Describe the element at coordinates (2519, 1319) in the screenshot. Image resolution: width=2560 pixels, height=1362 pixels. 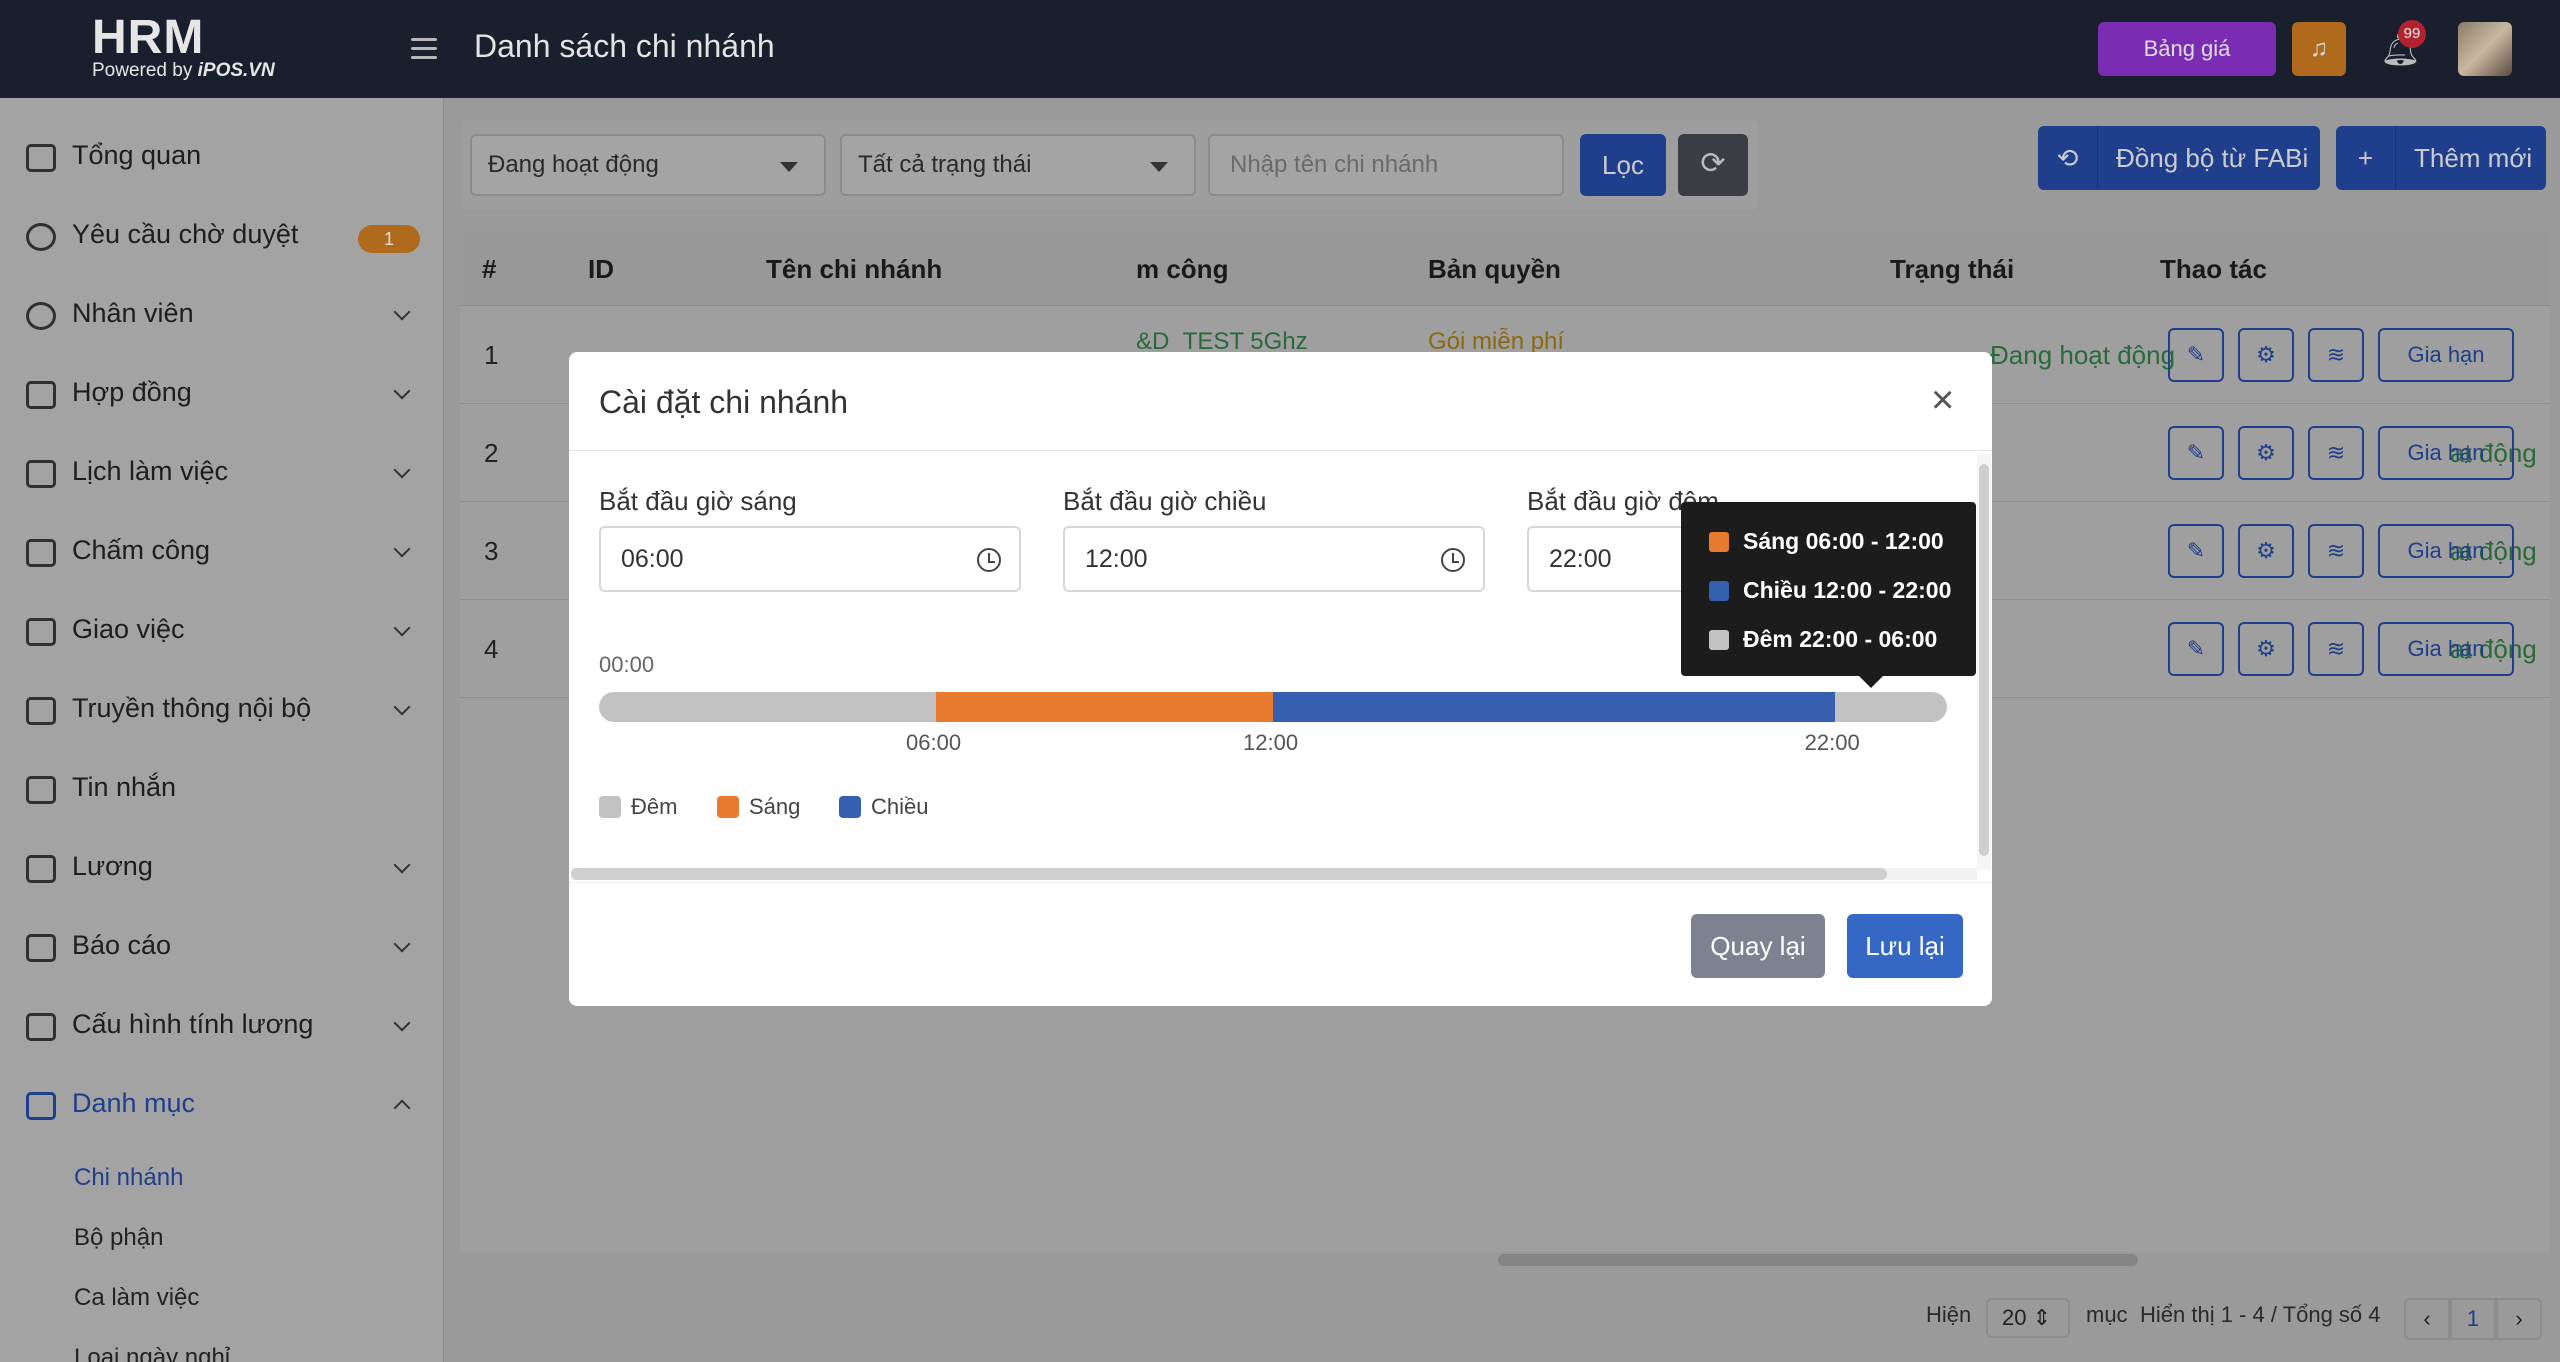
I see `next-page-button: ›` at that location.